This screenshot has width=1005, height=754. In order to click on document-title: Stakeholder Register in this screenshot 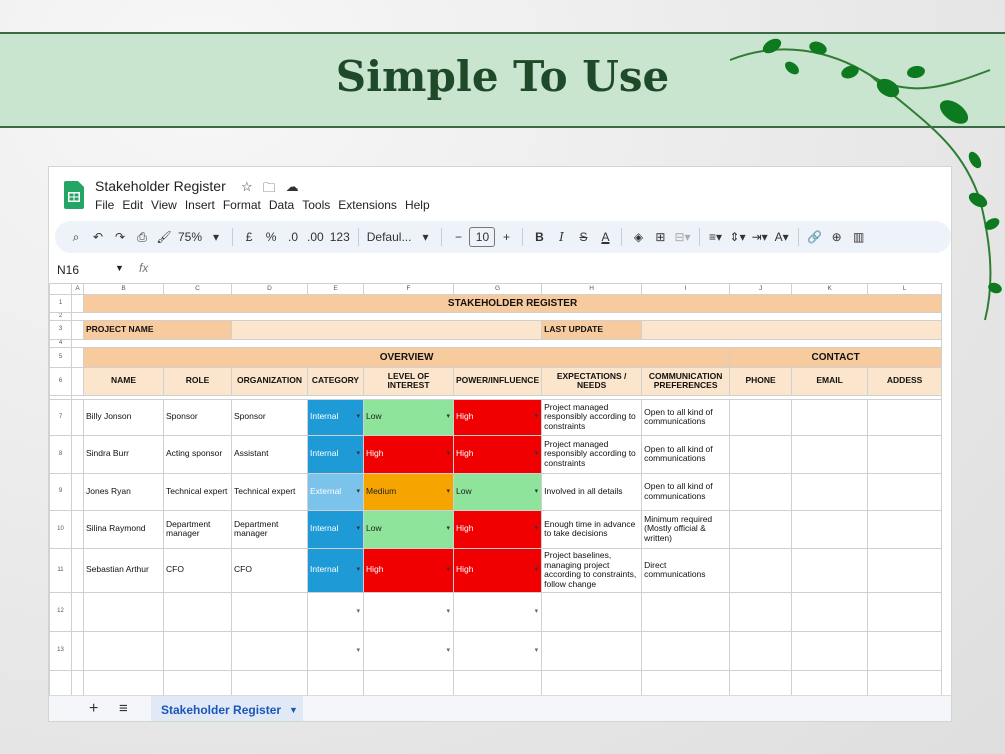, I will do `click(160, 186)`.